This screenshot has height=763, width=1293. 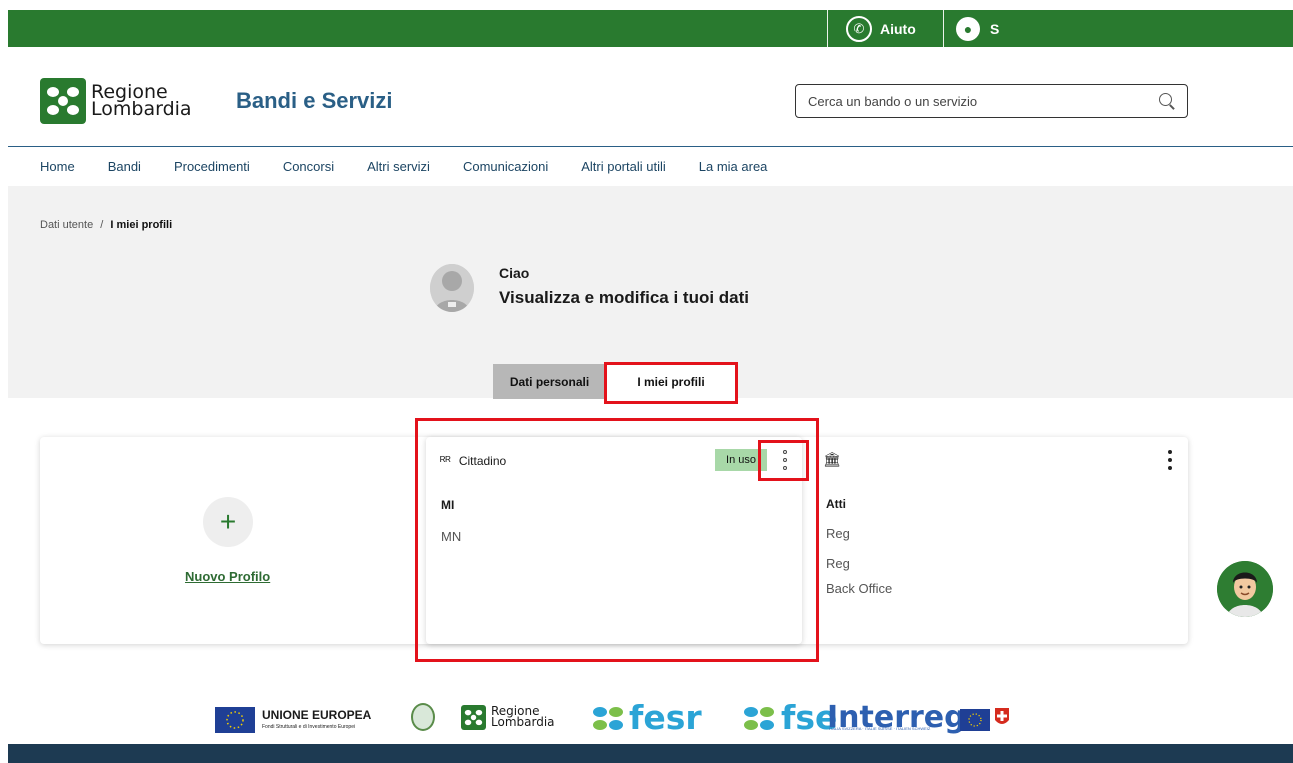 I want to click on nav-item-procedimenti: Procedimenti, so click(x=212, y=166).